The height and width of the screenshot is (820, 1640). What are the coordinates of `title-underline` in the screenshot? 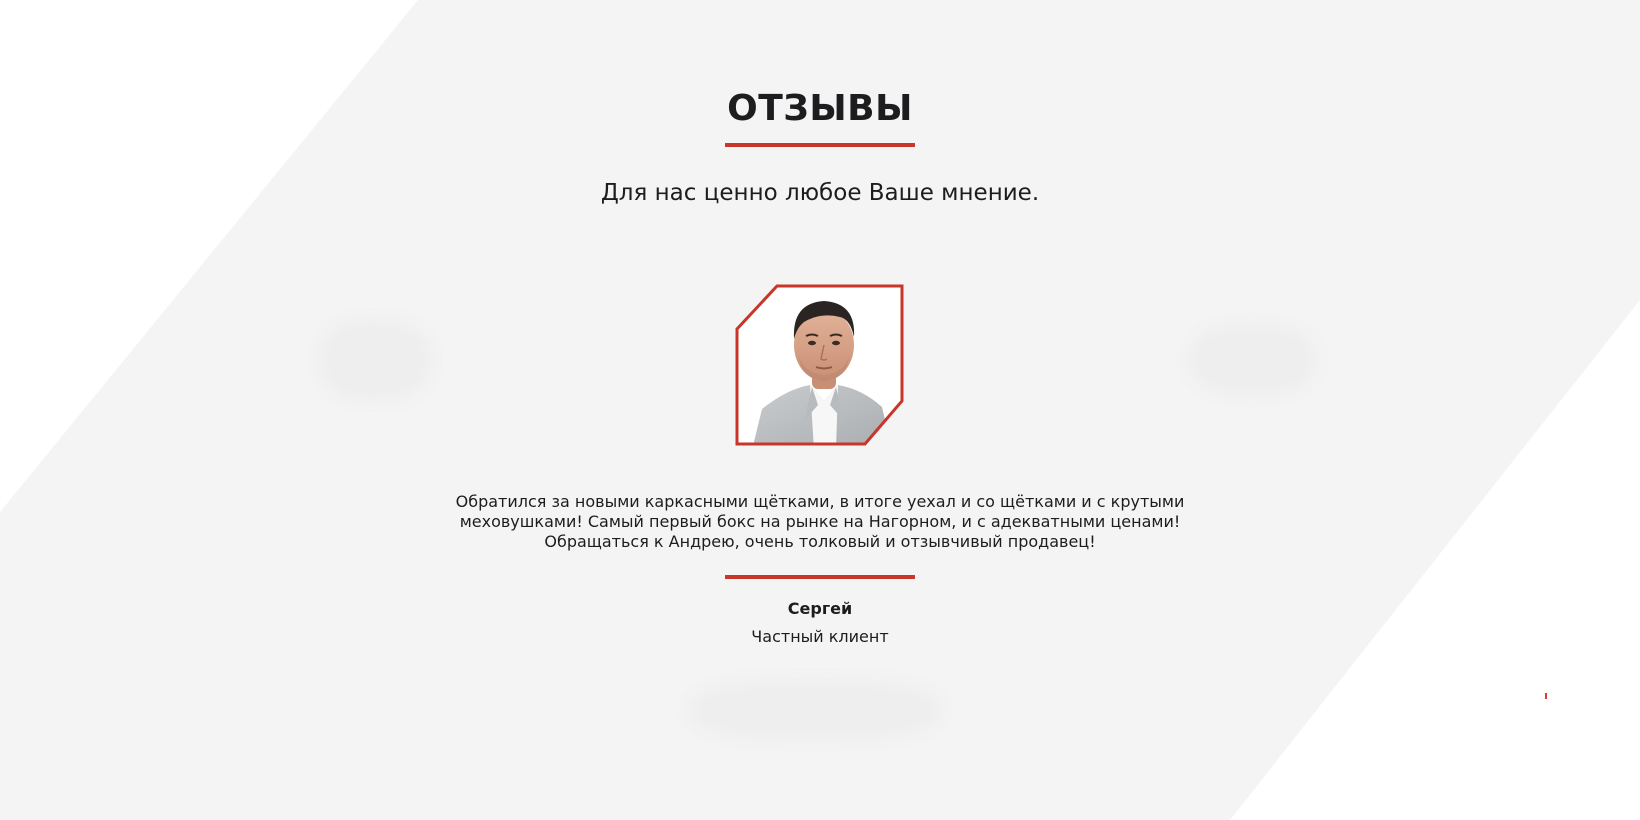 It's located at (820, 145).